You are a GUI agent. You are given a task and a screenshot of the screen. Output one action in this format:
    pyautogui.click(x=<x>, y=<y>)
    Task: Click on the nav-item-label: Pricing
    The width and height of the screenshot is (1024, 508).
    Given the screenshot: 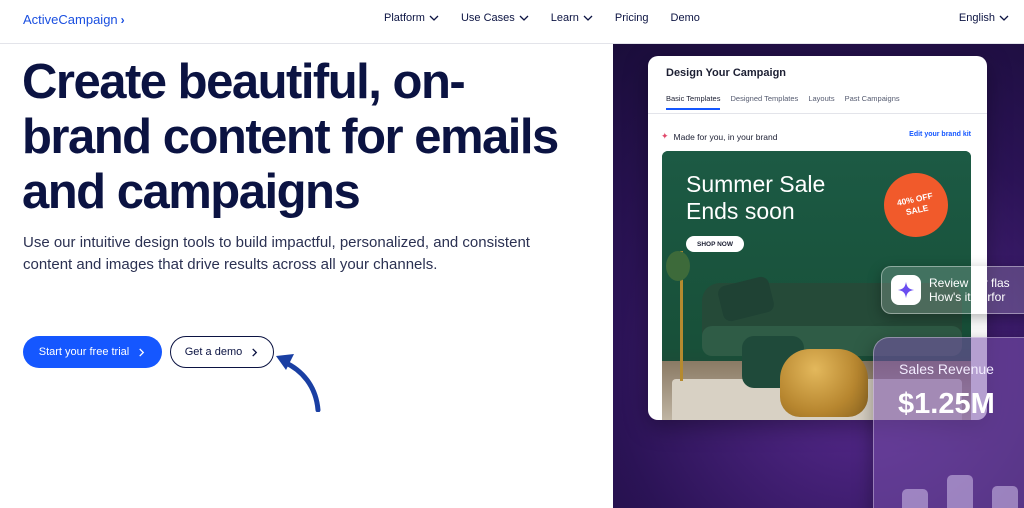 What is the action you would take?
    pyautogui.click(x=631, y=18)
    